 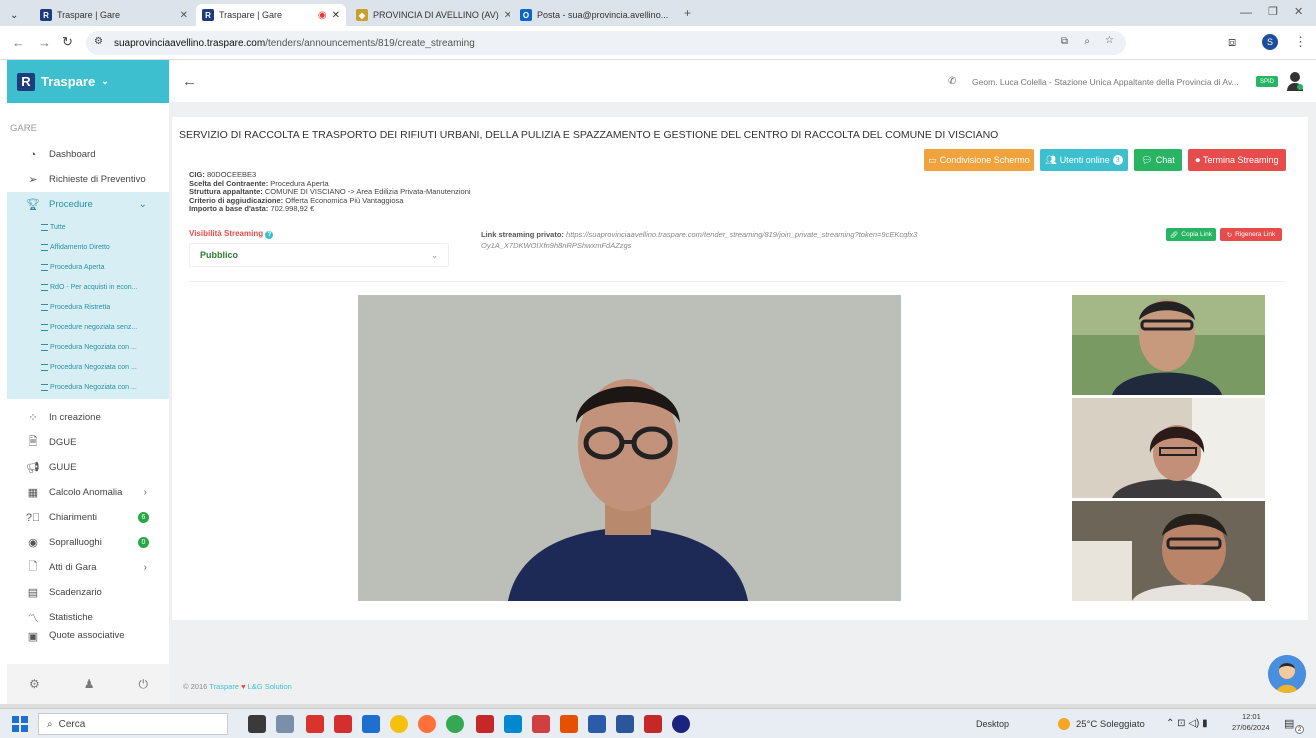 What do you see at coordinates (133, 724) in the screenshot?
I see `taskbar-search-box: ⌕ Cerca` at bounding box center [133, 724].